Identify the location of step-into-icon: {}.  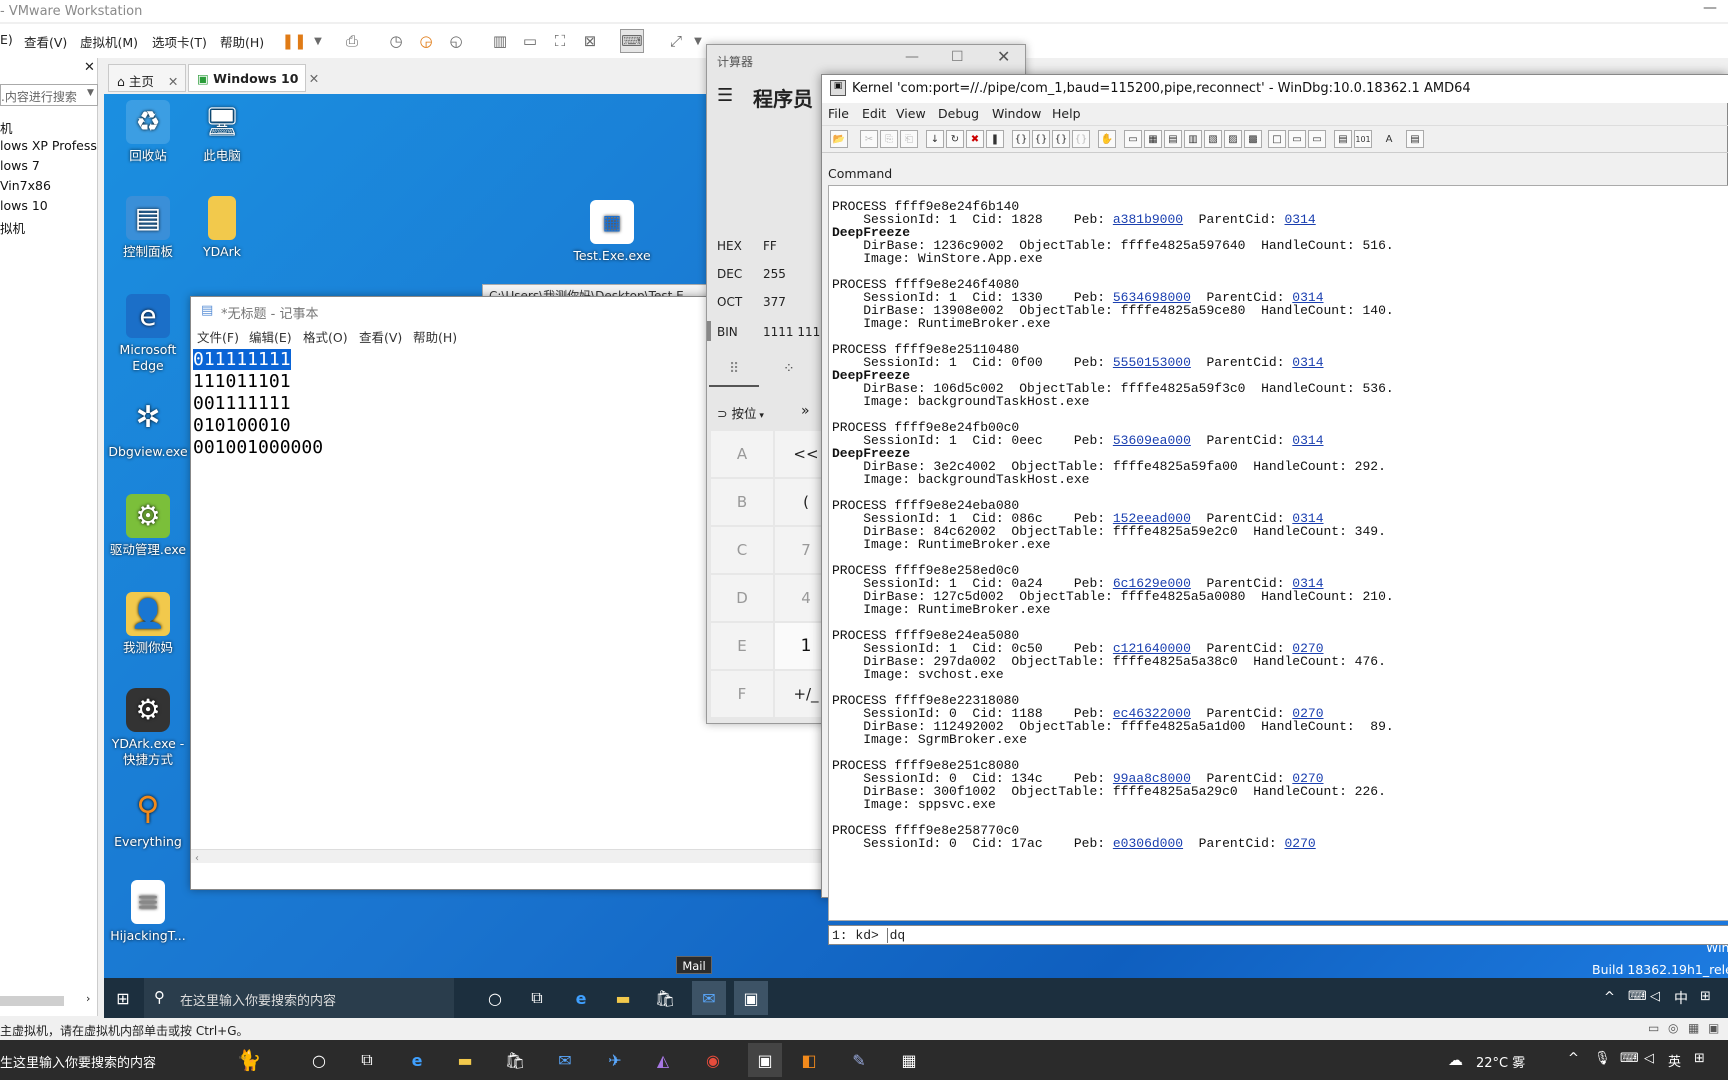
(1021, 139).